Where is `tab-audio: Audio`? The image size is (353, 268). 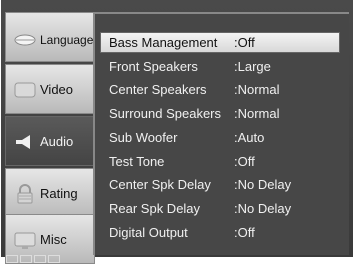 tab-audio: Audio is located at coordinates (50, 141).